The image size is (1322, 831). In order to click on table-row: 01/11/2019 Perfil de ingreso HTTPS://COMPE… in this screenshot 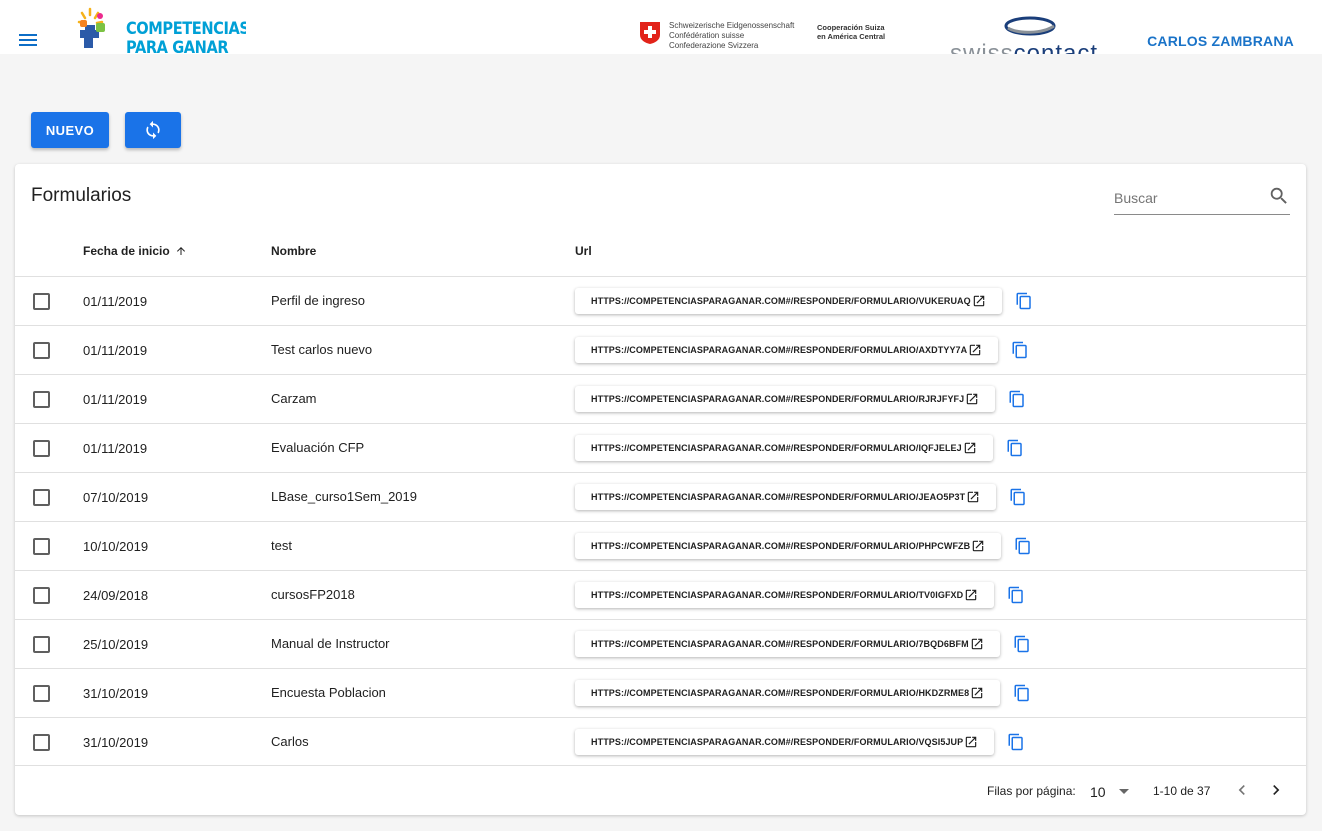, I will do `click(660, 300)`.